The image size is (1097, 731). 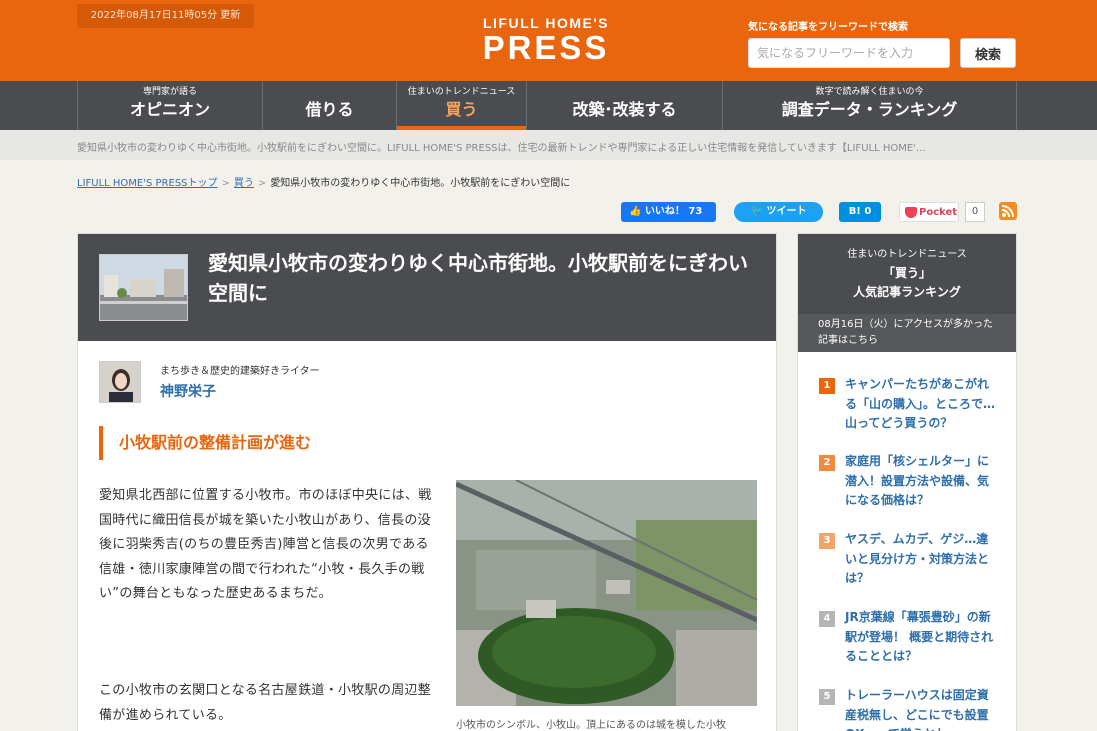 I want to click on facebook-like-button: 👍 いいね！ 73, so click(x=668, y=212).